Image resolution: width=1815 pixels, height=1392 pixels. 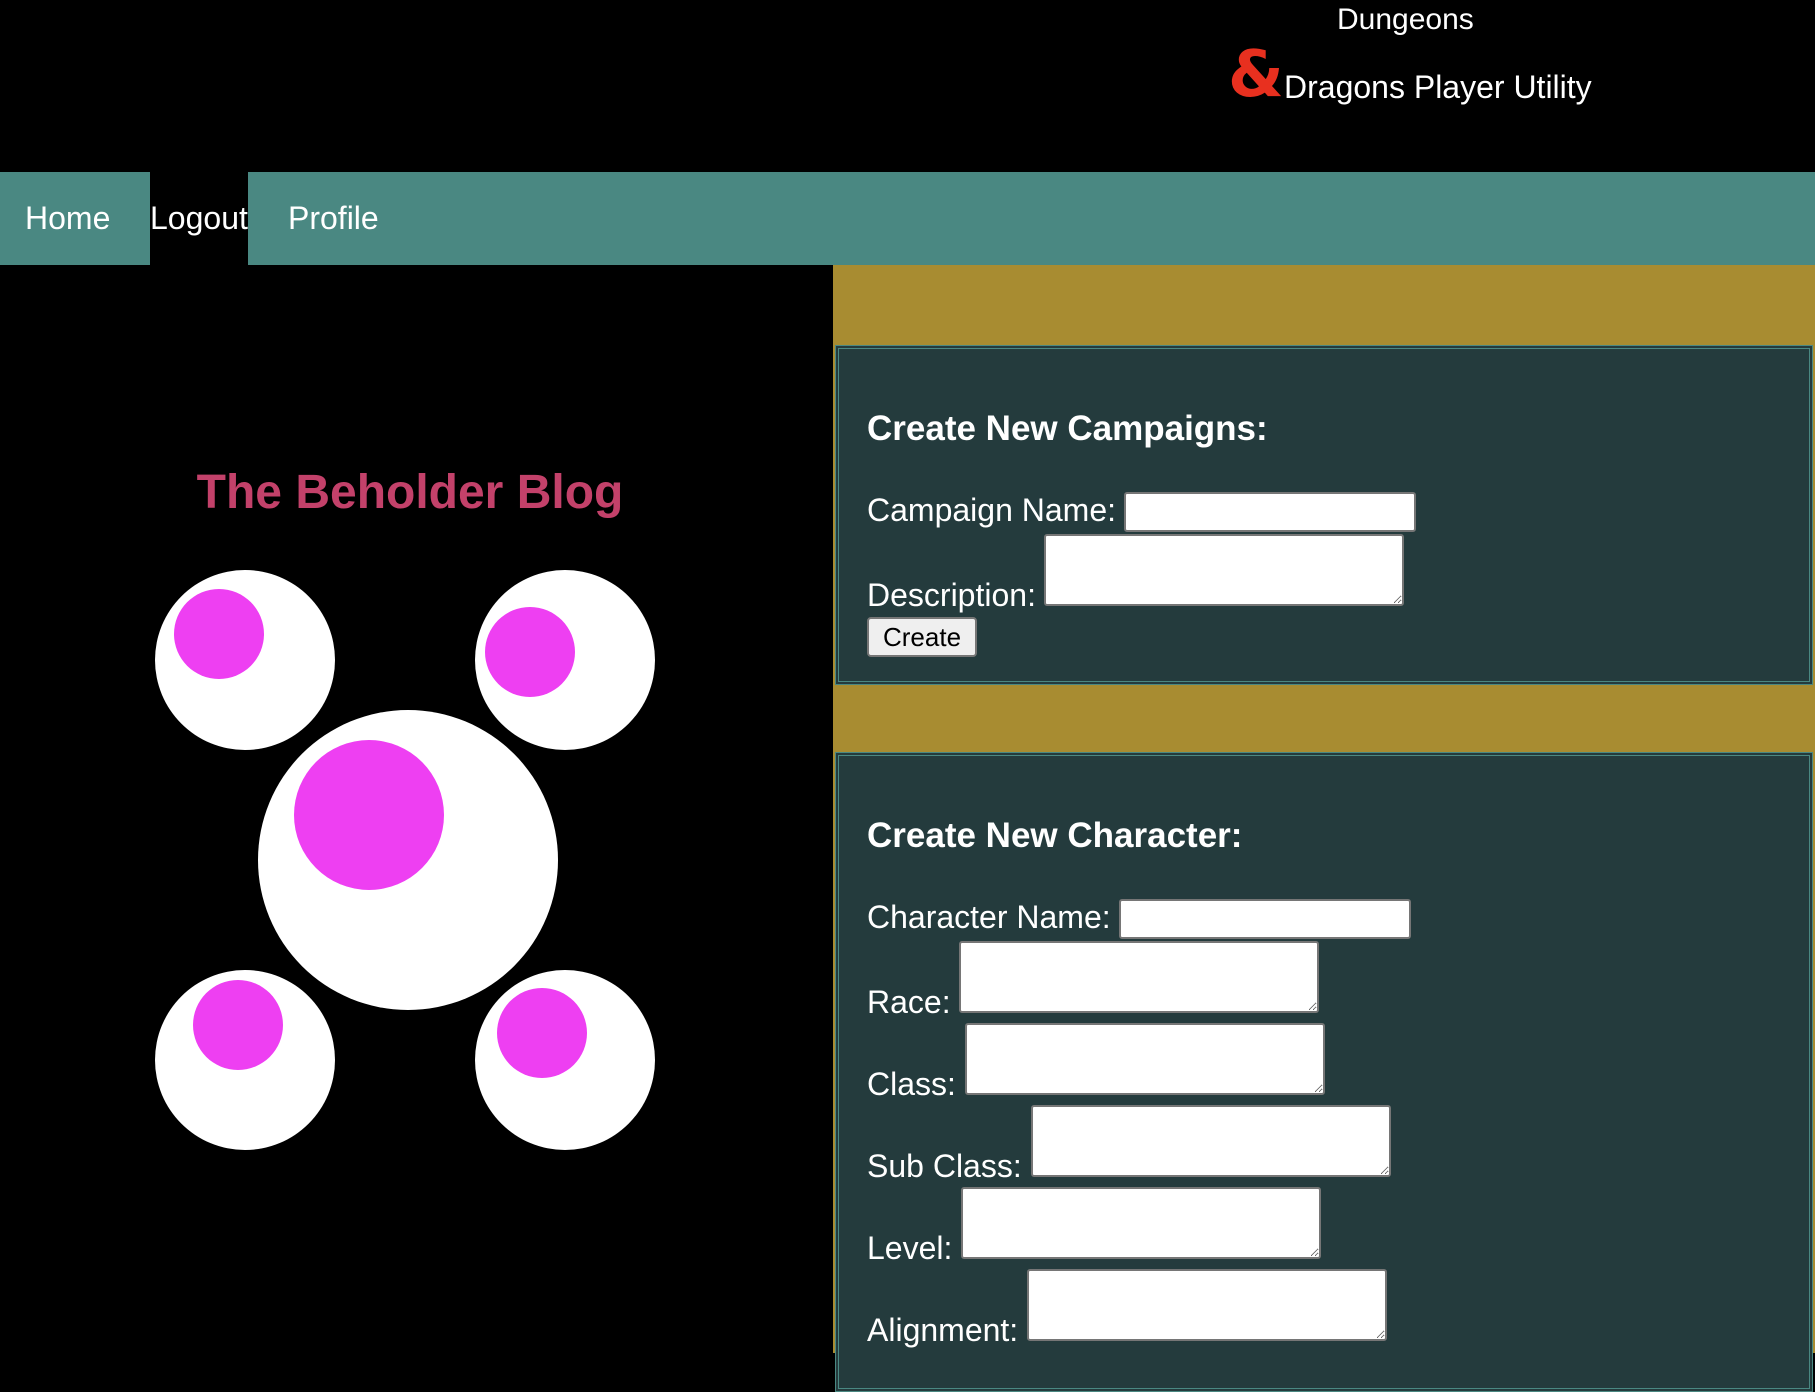 I want to click on iris-top-right, so click(x=530, y=652).